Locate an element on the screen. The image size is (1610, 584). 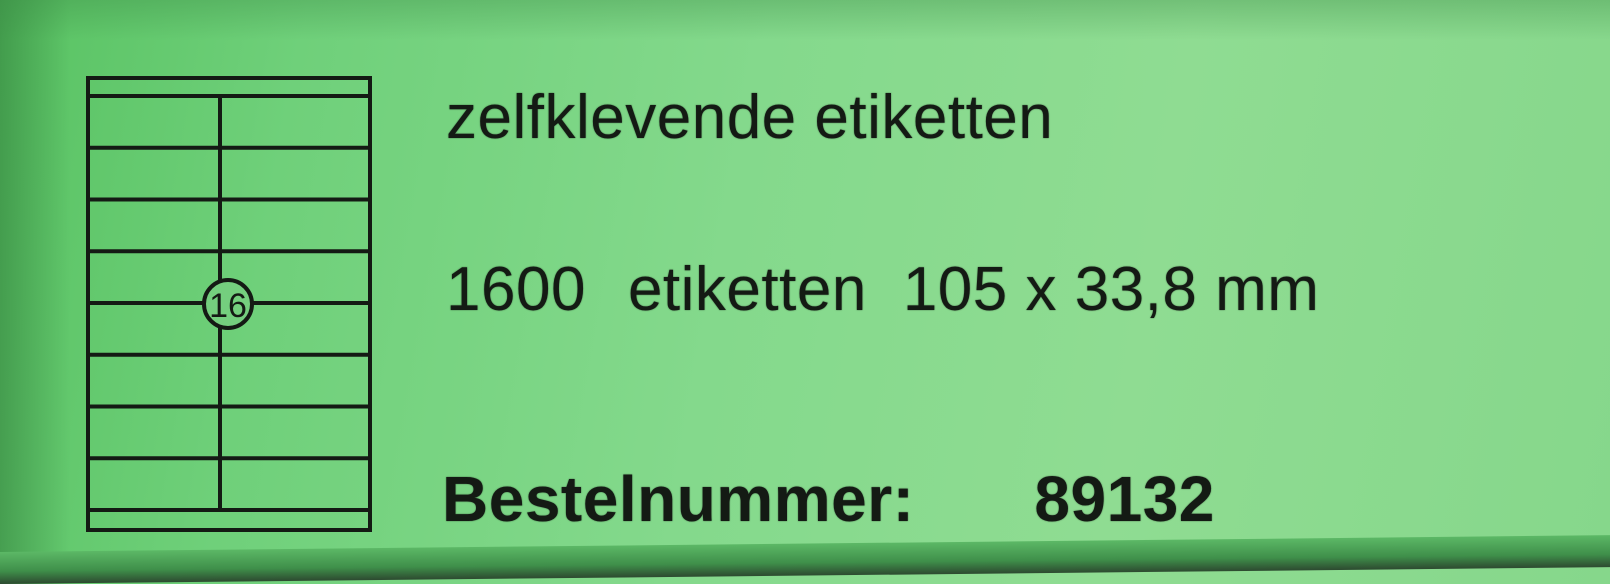
label-unit-word: etiketten is located at coordinates (747, 289).